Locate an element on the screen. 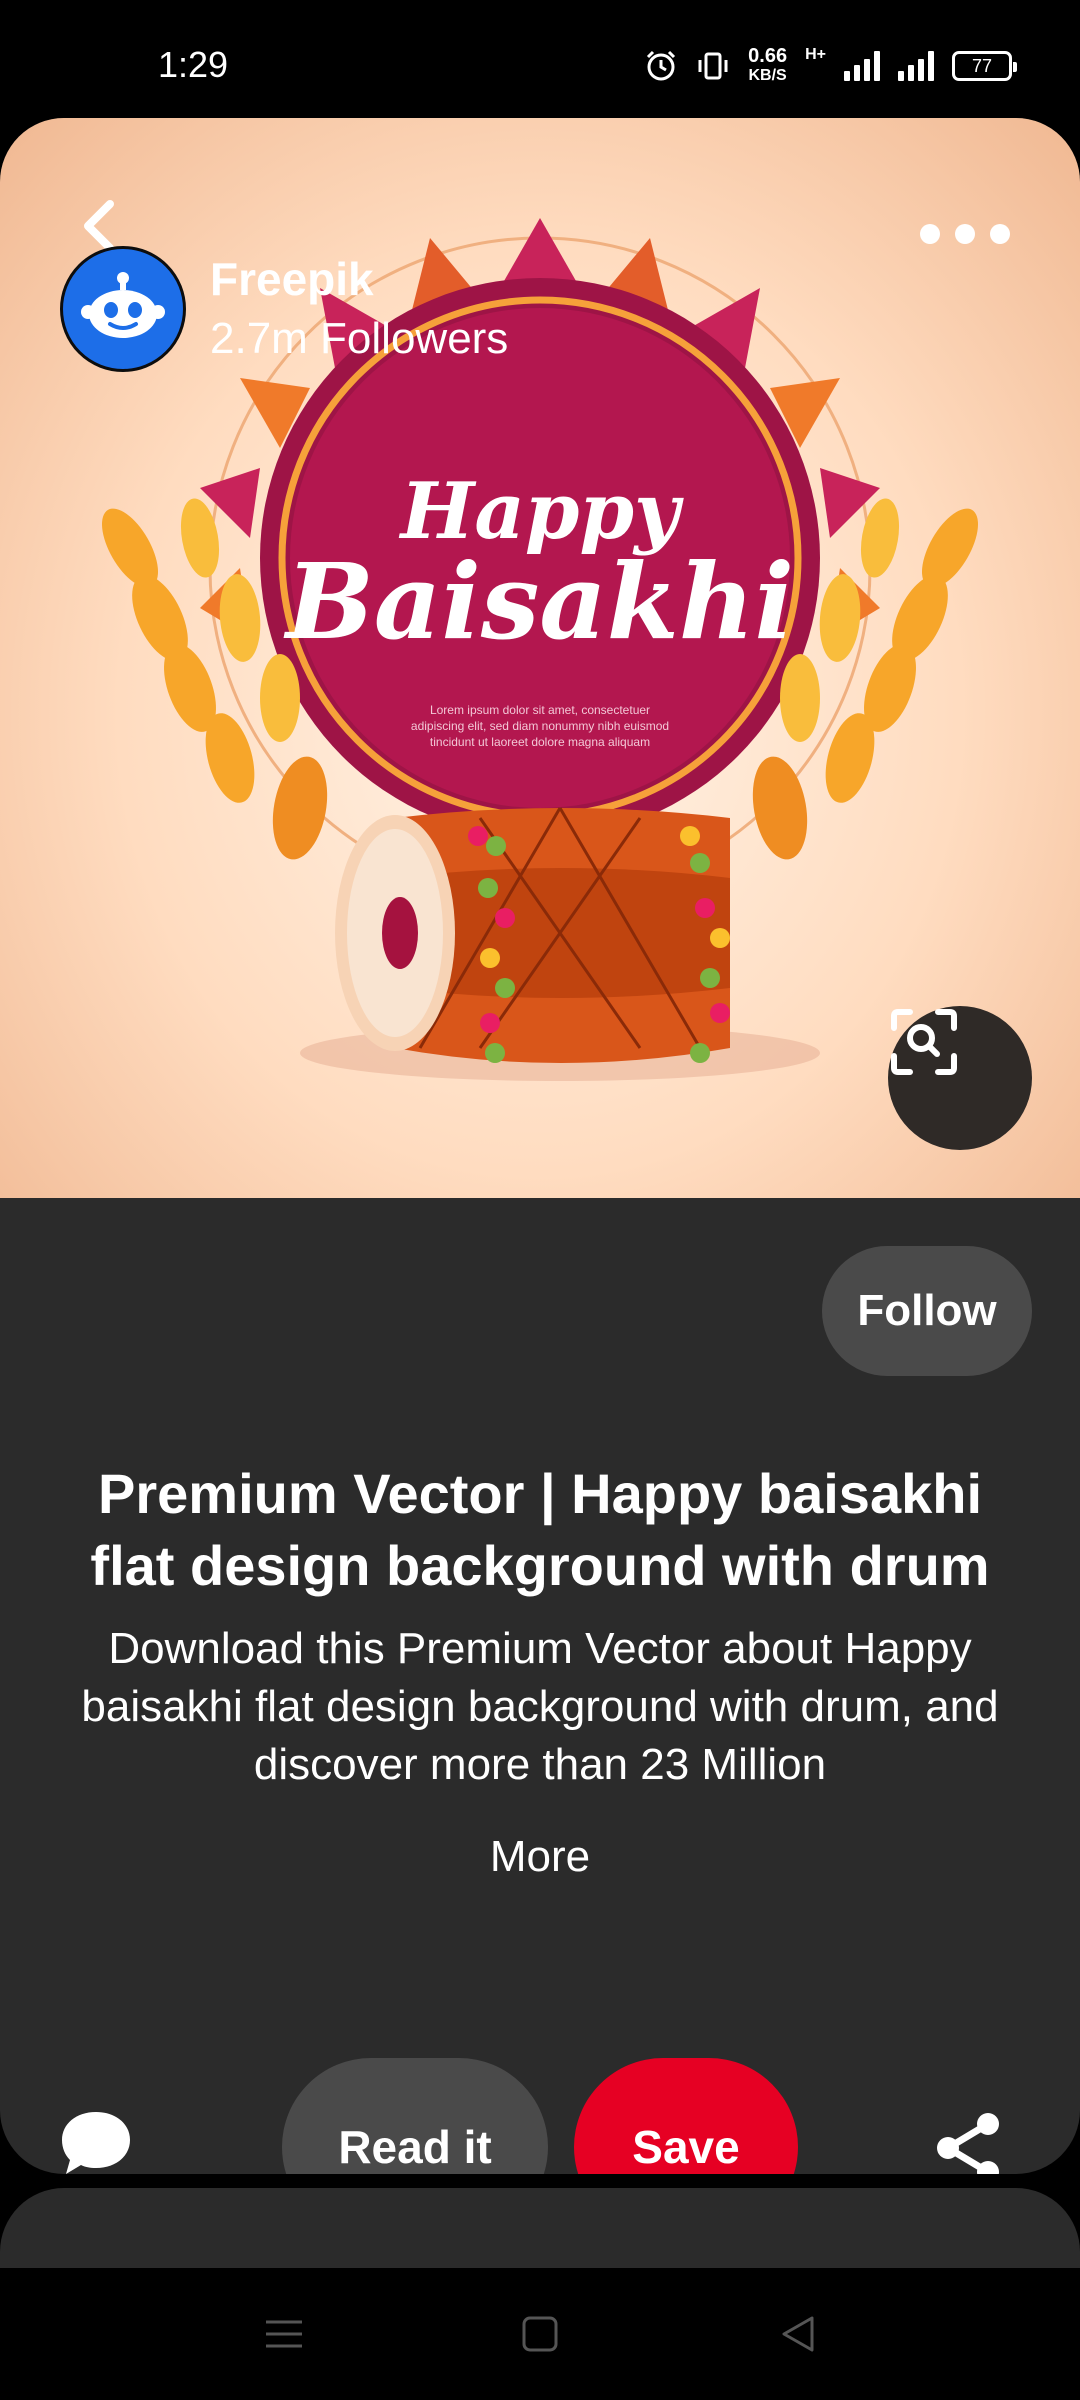 The height and width of the screenshot is (2400, 1080). lens-search-icon is located at coordinates (924, 1042).